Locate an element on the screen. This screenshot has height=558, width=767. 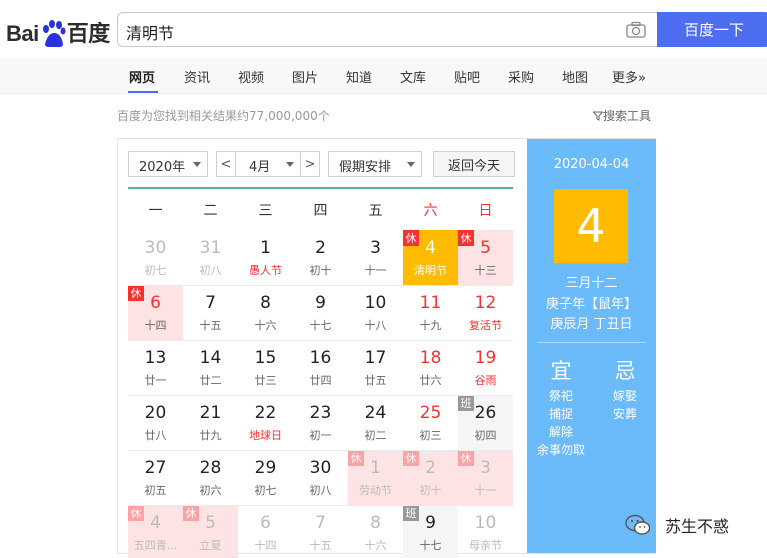
calendar-day-cell: 休 5 十三 is located at coordinates (485, 257).